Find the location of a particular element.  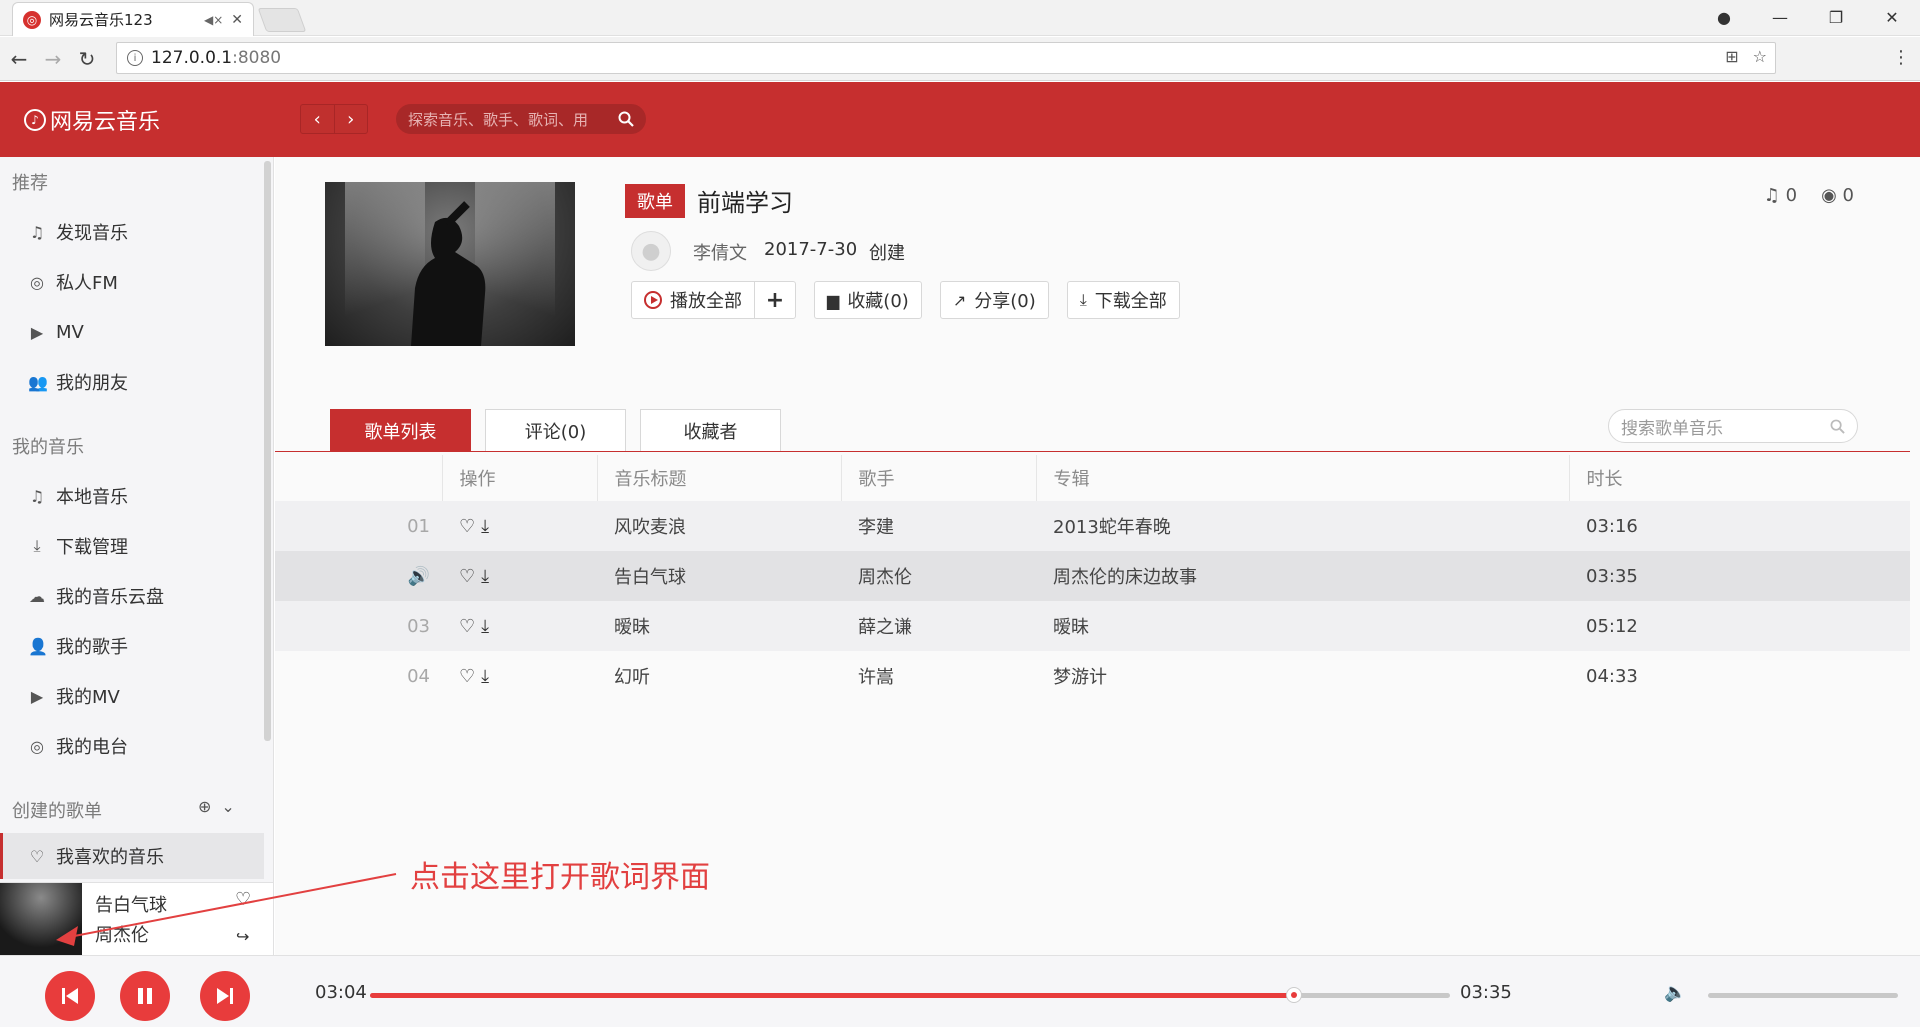

add-to-queue-button: + is located at coordinates (775, 300).